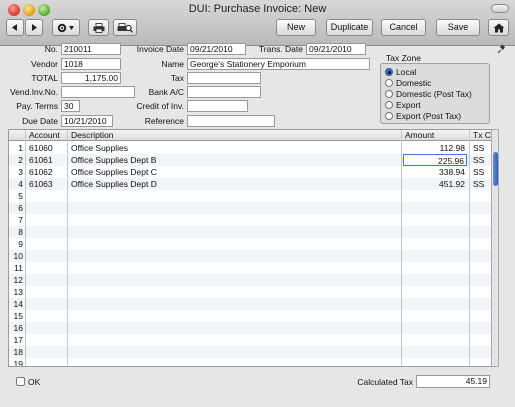  What do you see at coordinates (435, 148) in the screenshot?
I see `amount-cell: 112.98` at bounding box center [435, 148].